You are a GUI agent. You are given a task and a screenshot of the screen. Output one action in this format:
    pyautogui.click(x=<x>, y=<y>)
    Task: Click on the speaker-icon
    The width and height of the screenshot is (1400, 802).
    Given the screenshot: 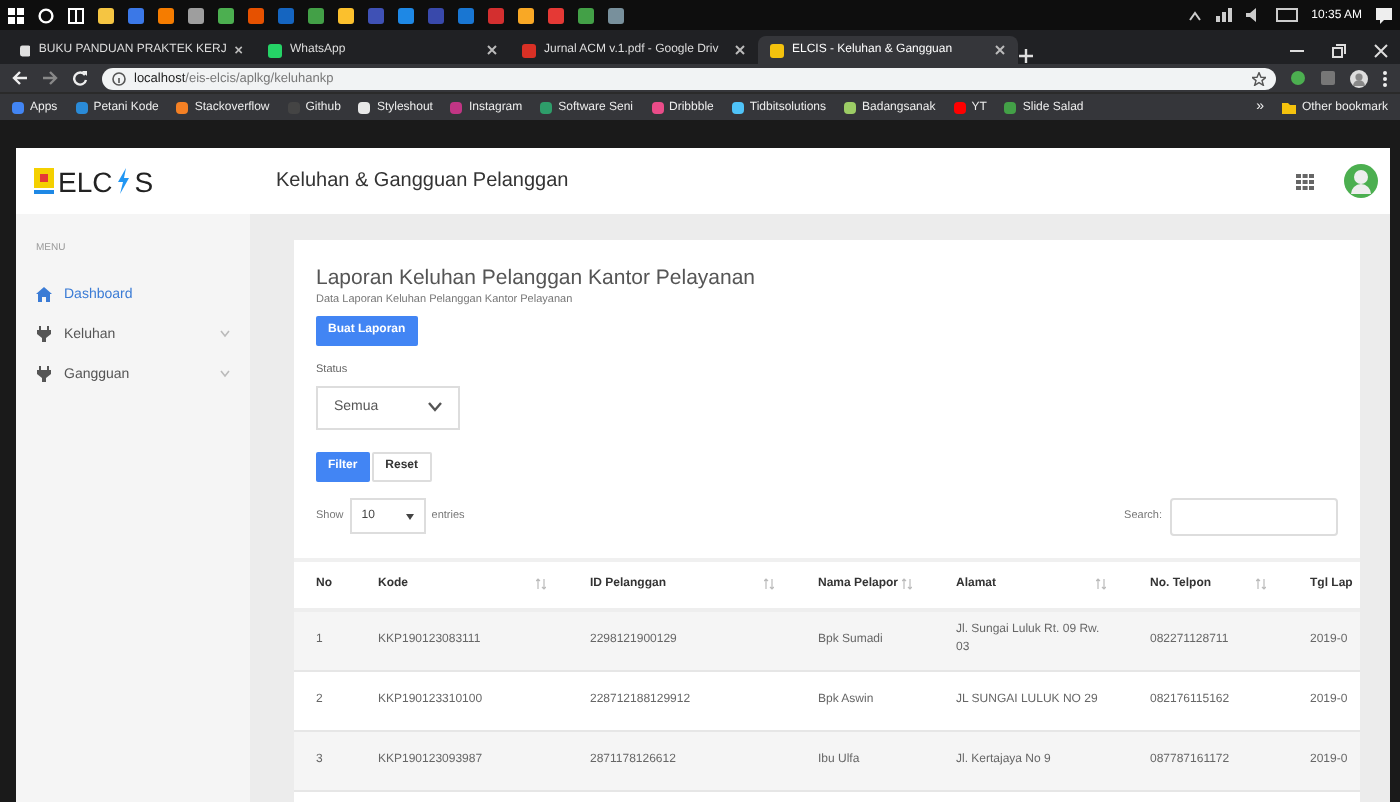 What is the action you would take?
    pyautogui.click(x=1253, y=15)
    